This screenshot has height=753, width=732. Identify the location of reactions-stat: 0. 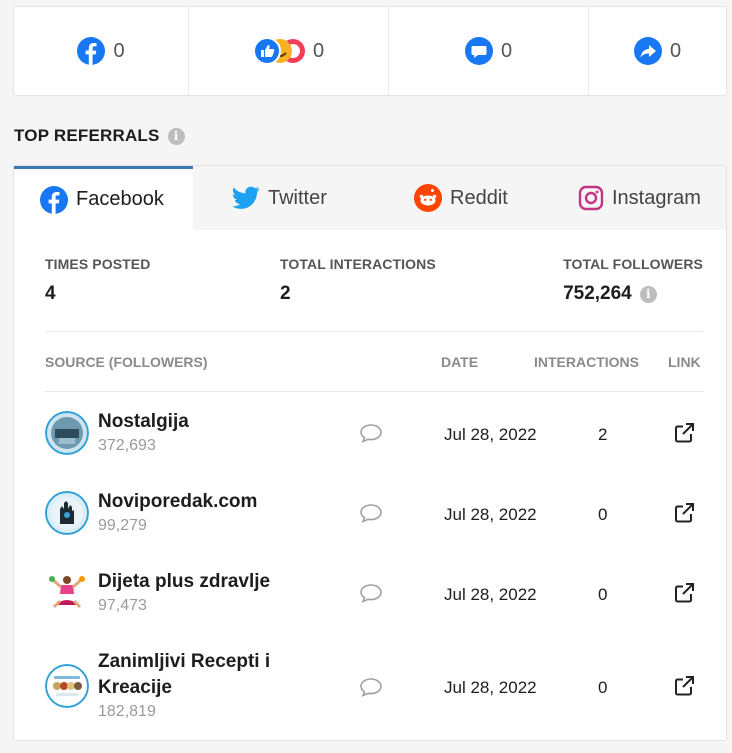
(289, 51).